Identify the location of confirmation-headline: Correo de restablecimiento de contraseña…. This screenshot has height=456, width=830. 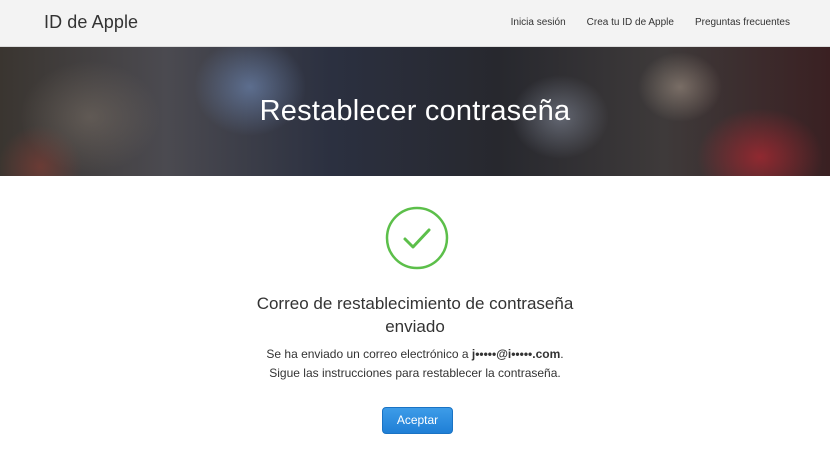
(415, 315).